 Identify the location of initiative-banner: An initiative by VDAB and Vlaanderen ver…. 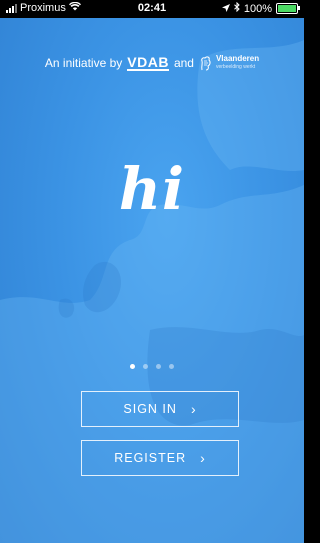
(152, 63).